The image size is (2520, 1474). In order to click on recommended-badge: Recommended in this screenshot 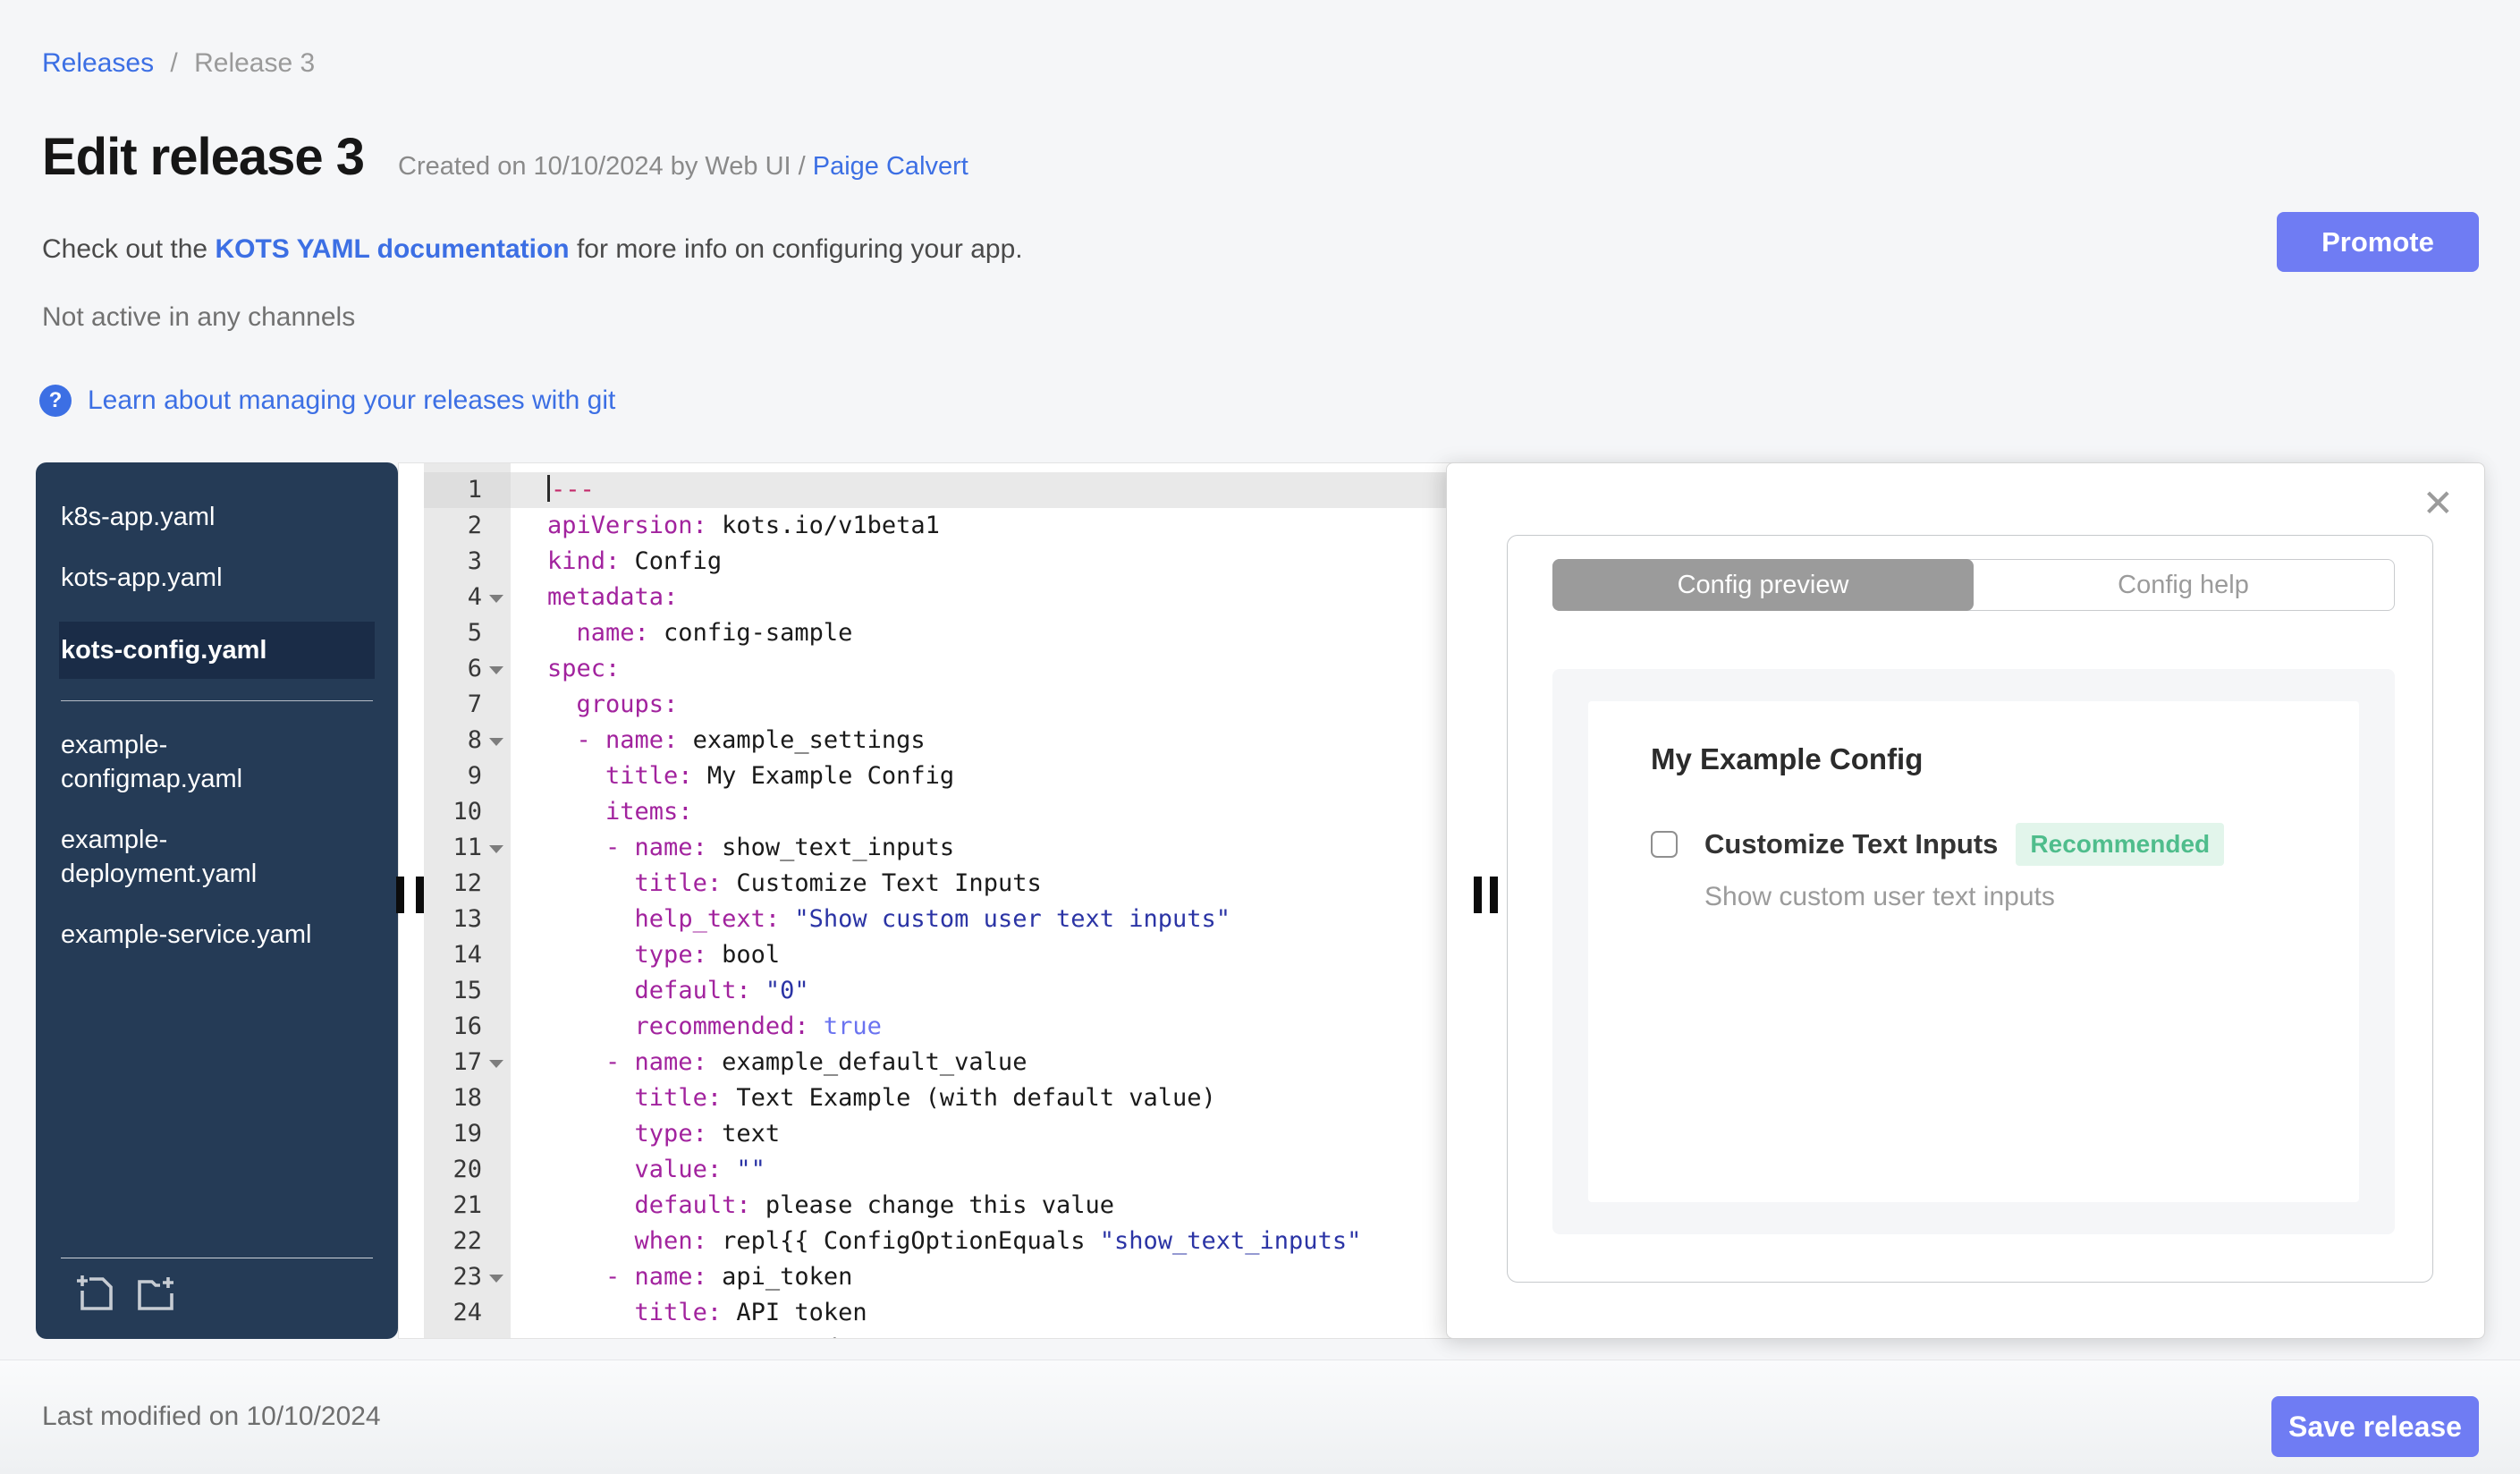, I will do `click(2120, 844)`.